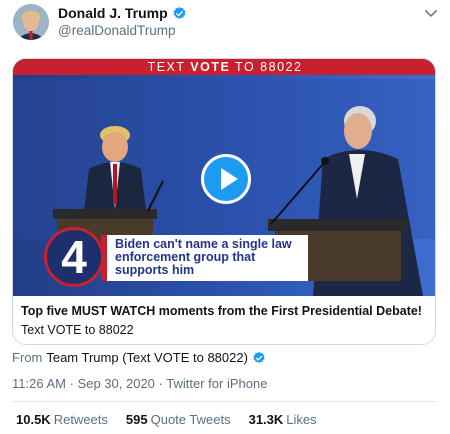  I want to click on banner-suffix: TO 88022, so click(266, 67).